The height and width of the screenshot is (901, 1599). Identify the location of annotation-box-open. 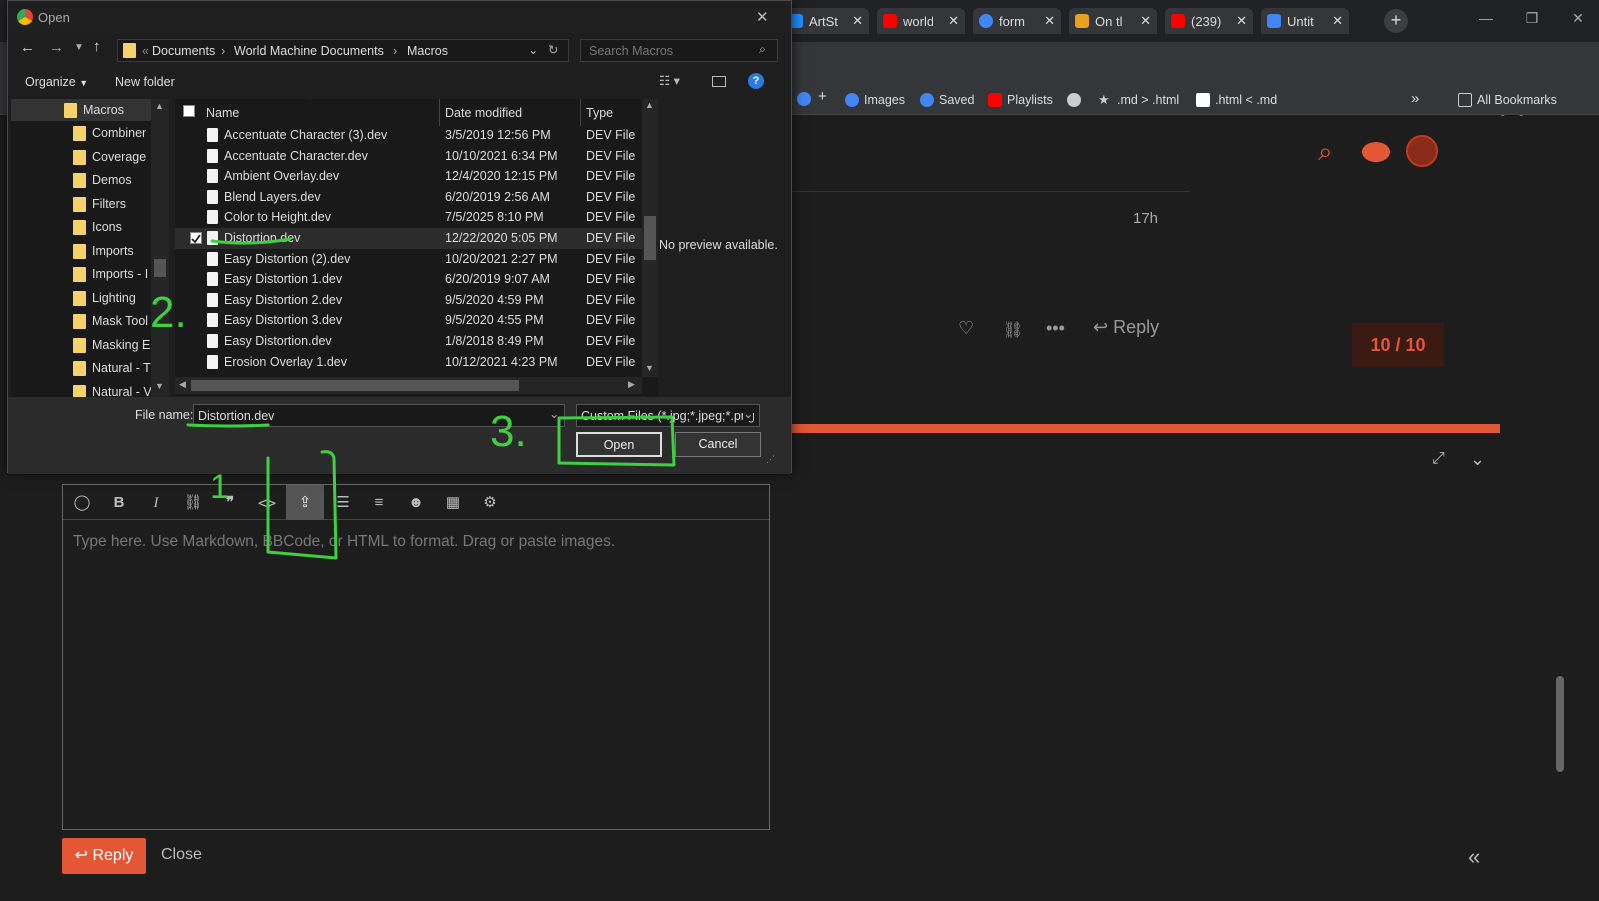
(616, 441).